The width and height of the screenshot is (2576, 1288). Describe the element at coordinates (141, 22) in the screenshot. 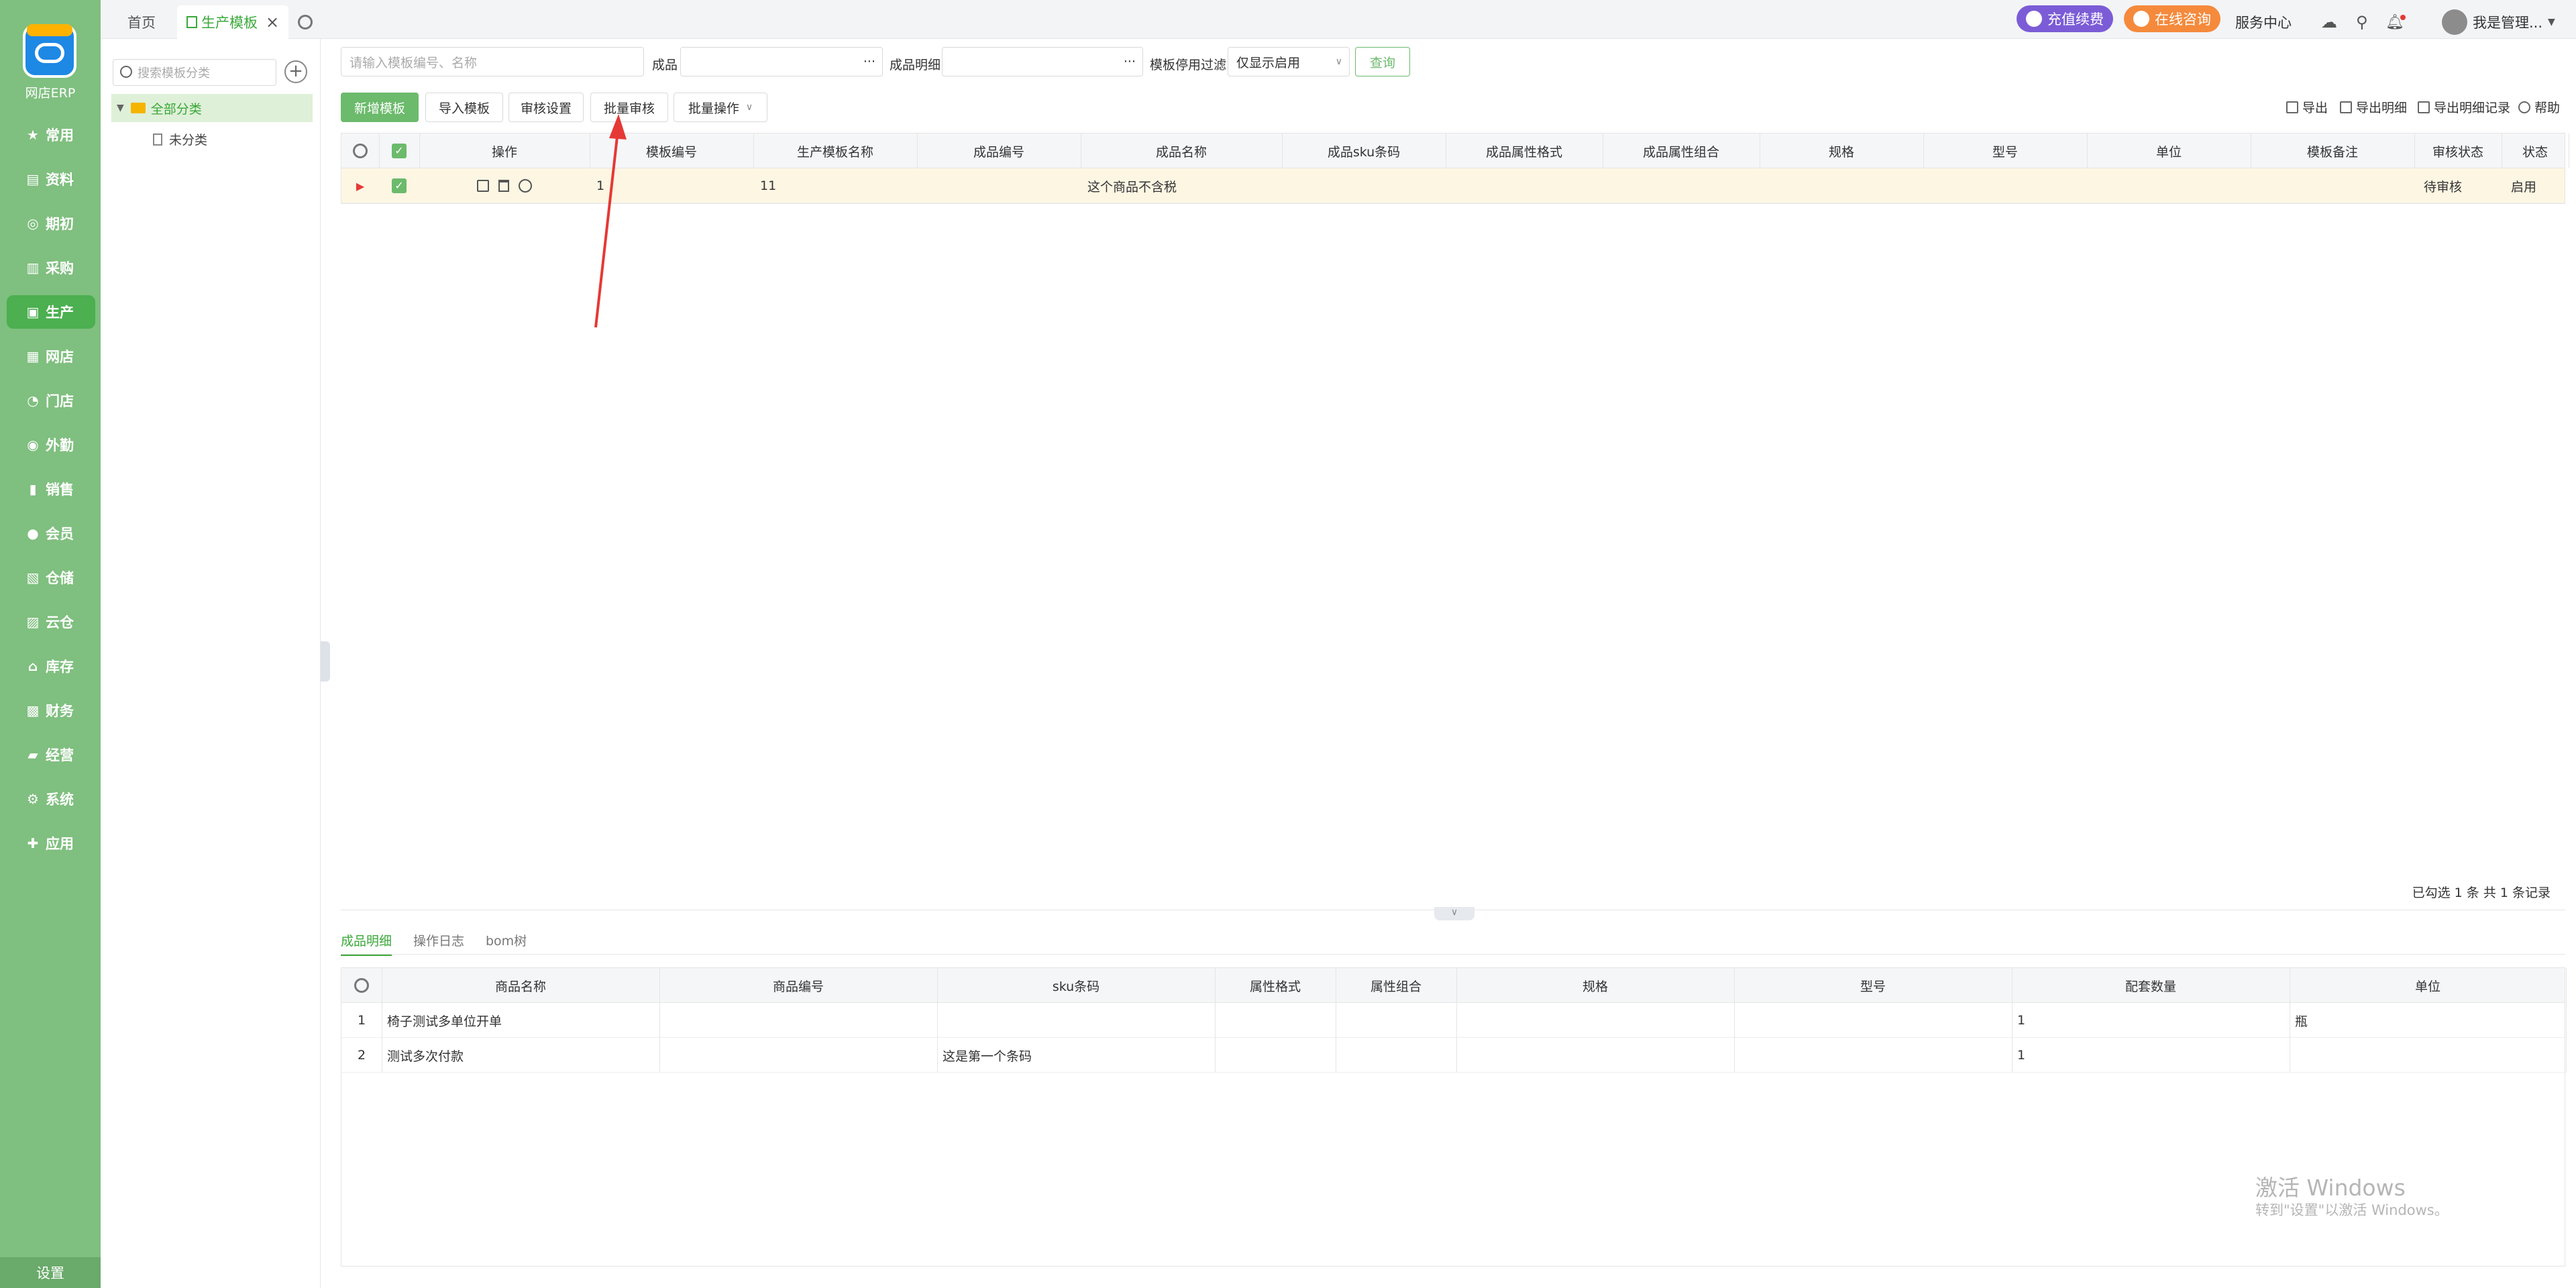

I see `tab-home: 首页` at that location.